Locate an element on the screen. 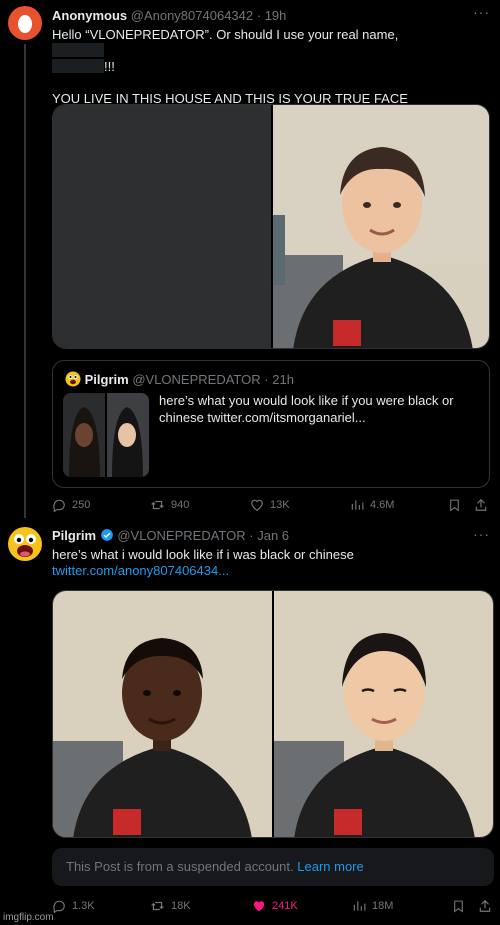 Image resolution: width=500 pixels, height=925 pixels. like-button: 13K is located at coordinates (270, 505).